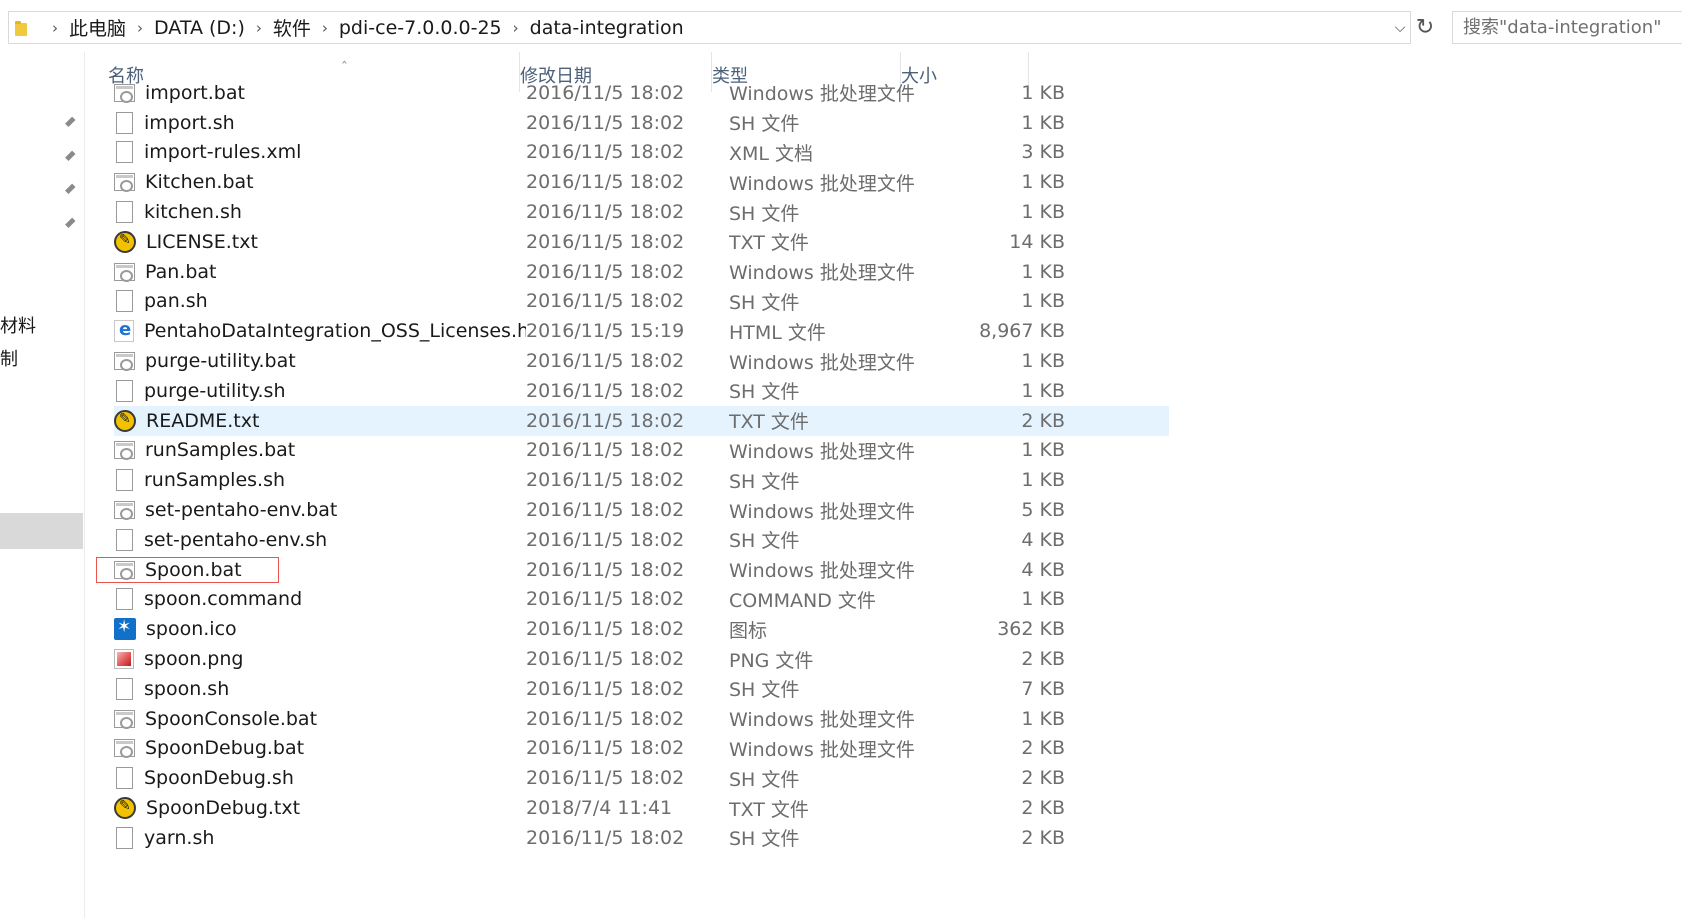 This screenshot has height=918, width=1682. Describe the element at coordinates (320, 152) in the screenshot. I see `file-name-cell: import-rules.xml` at that location.